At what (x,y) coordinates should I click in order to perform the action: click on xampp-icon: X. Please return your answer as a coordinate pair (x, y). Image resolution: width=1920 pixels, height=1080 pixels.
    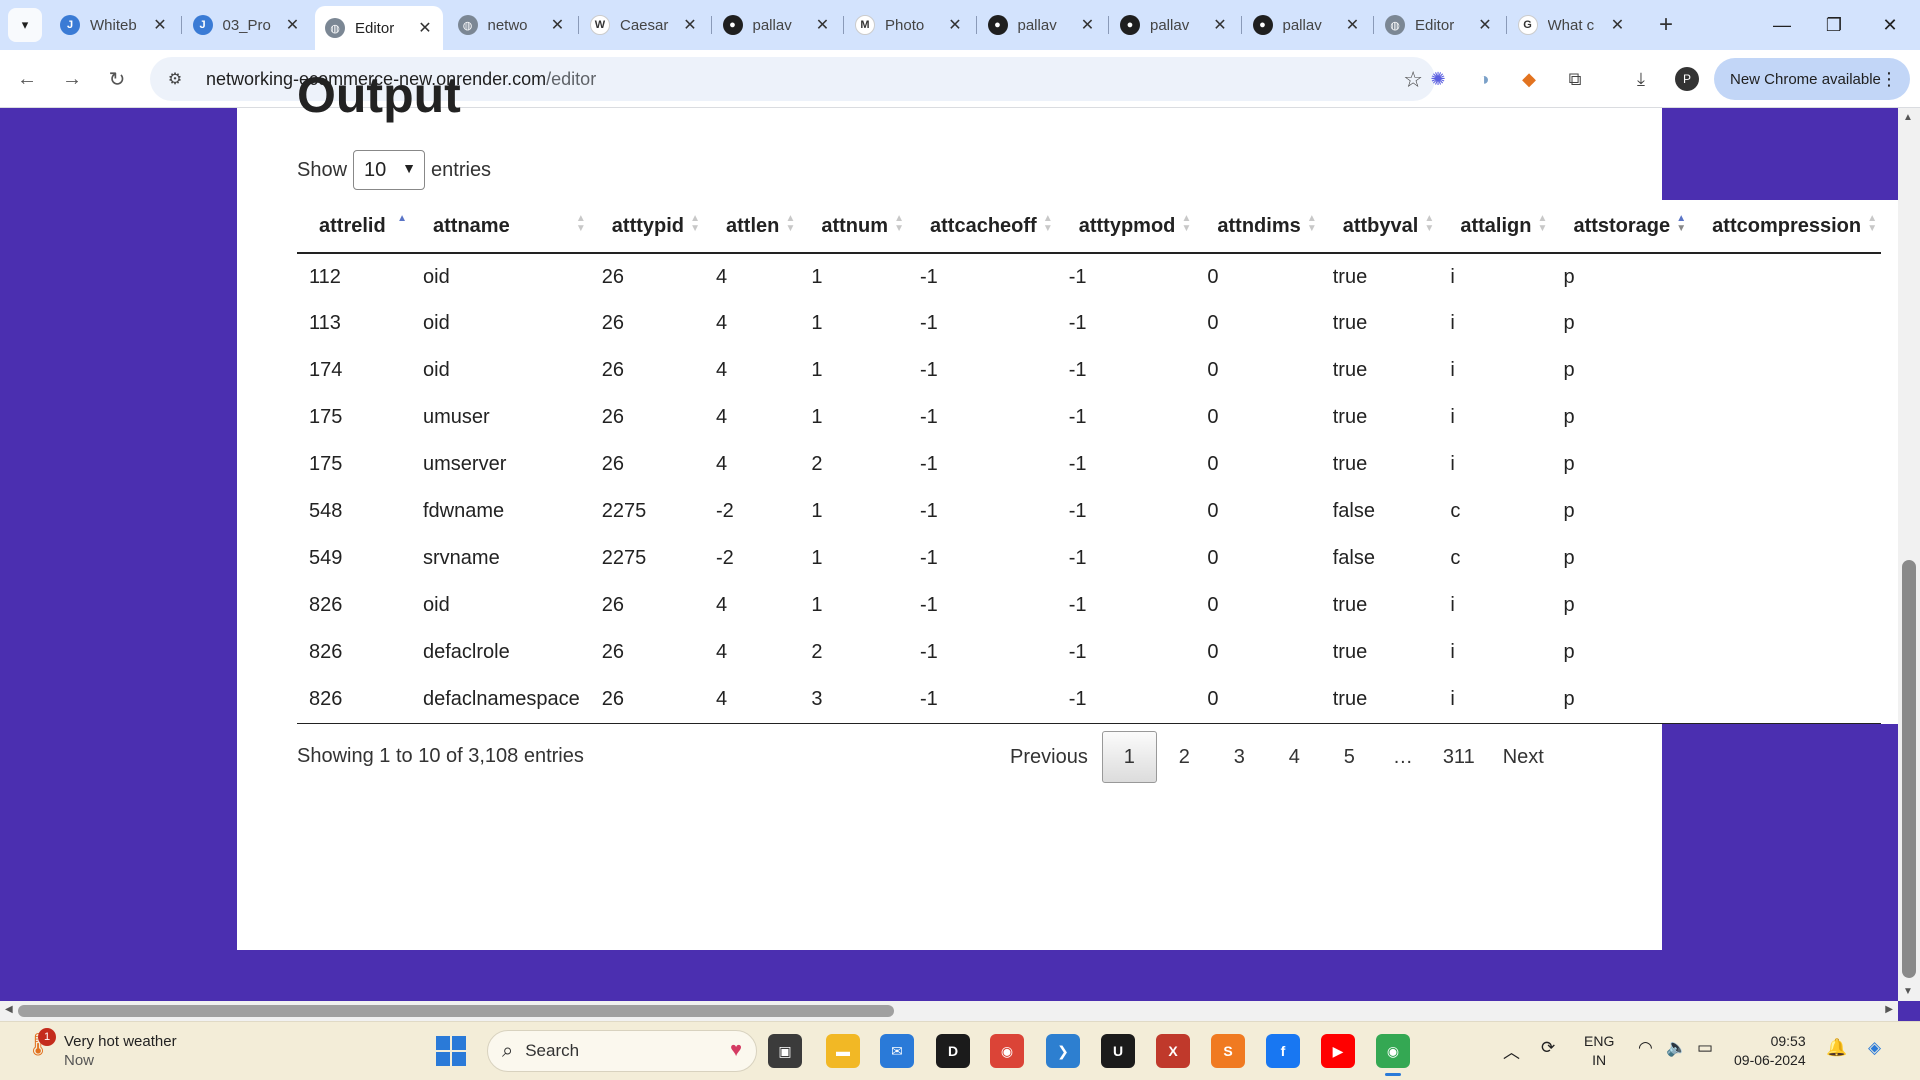
    Looking at the image, I should click on (1173, 1051).